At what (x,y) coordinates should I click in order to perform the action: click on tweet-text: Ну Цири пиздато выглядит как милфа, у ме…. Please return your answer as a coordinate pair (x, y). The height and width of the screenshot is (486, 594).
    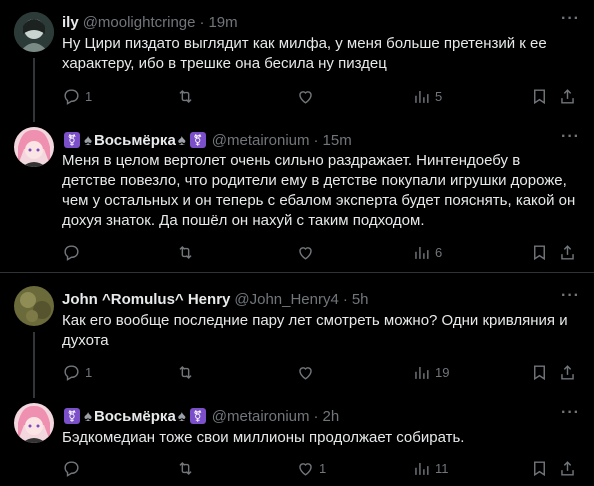
    Looking at the image, I should click on (304, 53).